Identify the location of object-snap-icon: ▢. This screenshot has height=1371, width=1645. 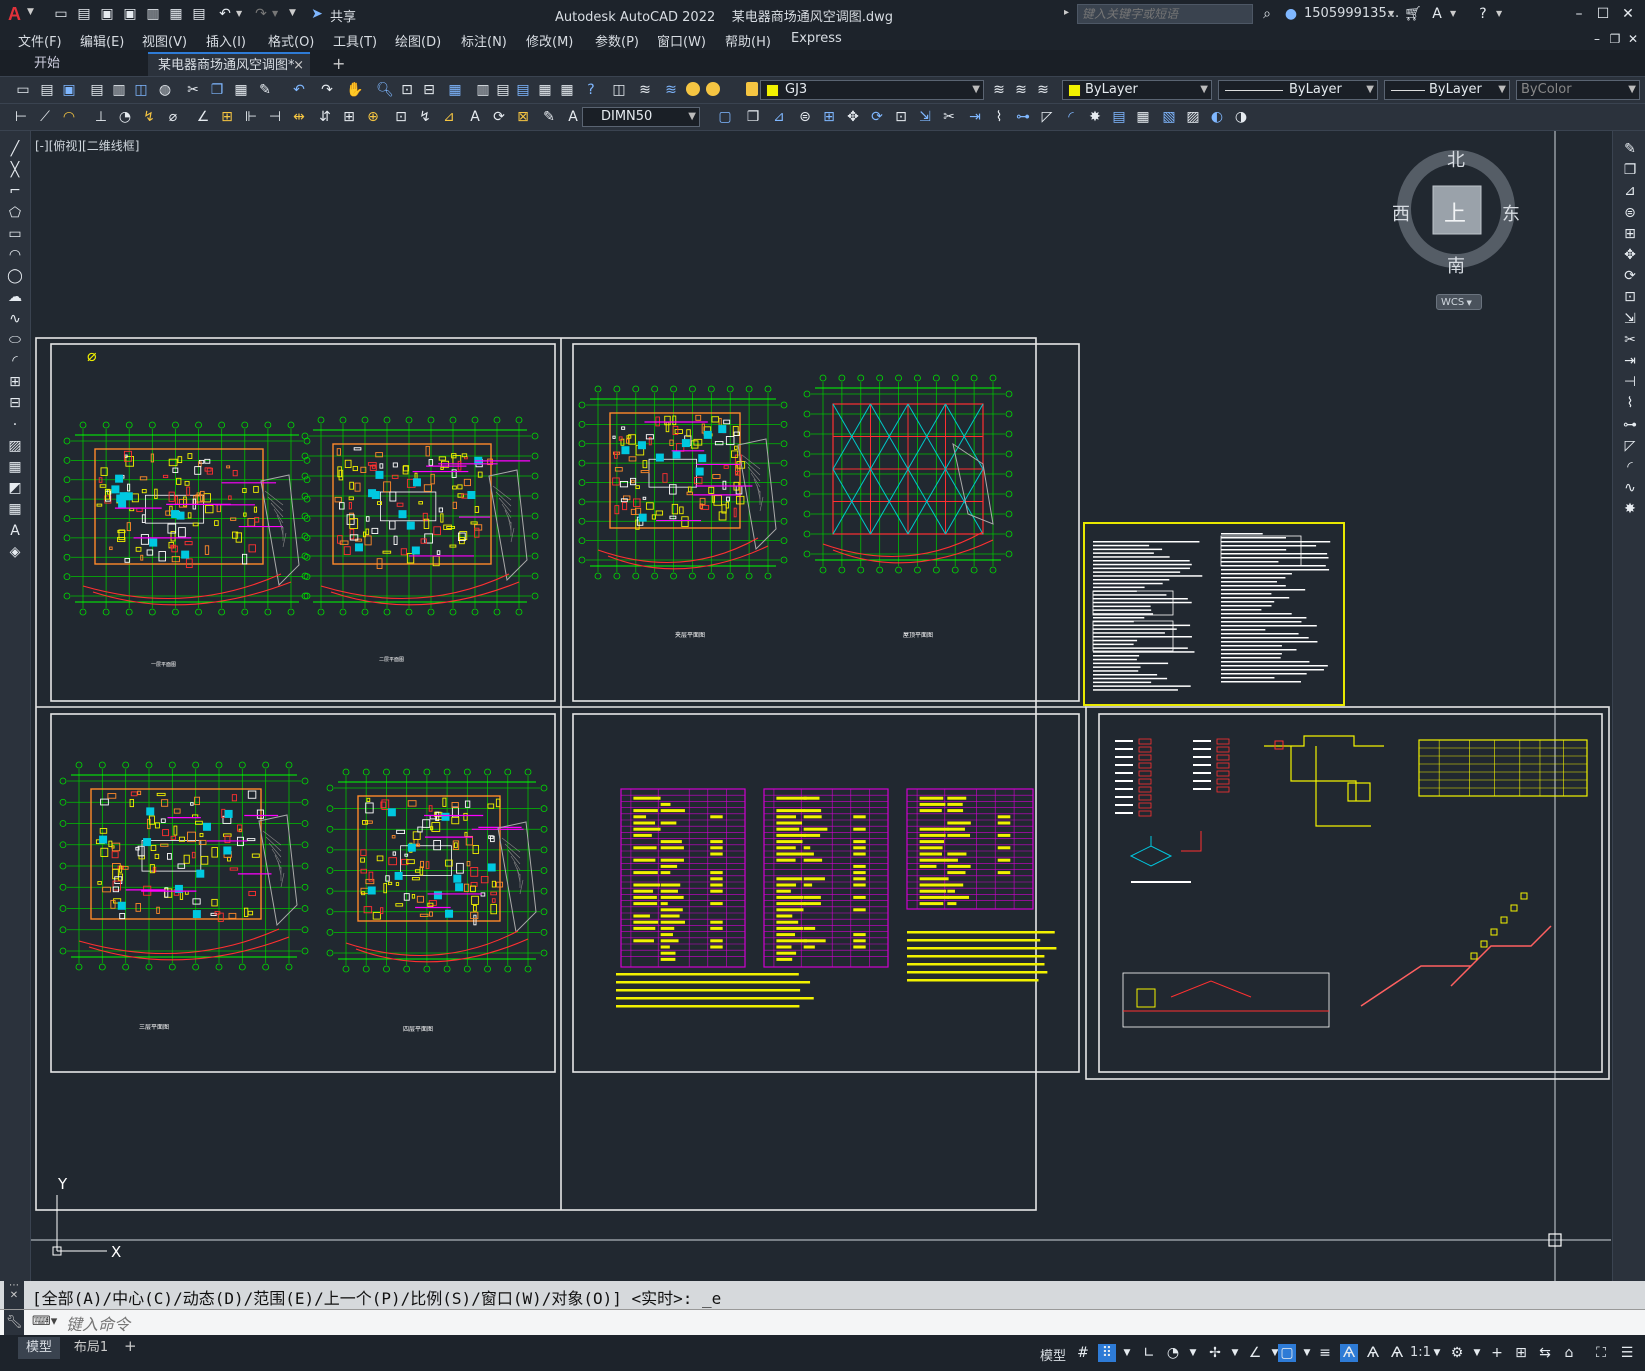
(1287, 1353).